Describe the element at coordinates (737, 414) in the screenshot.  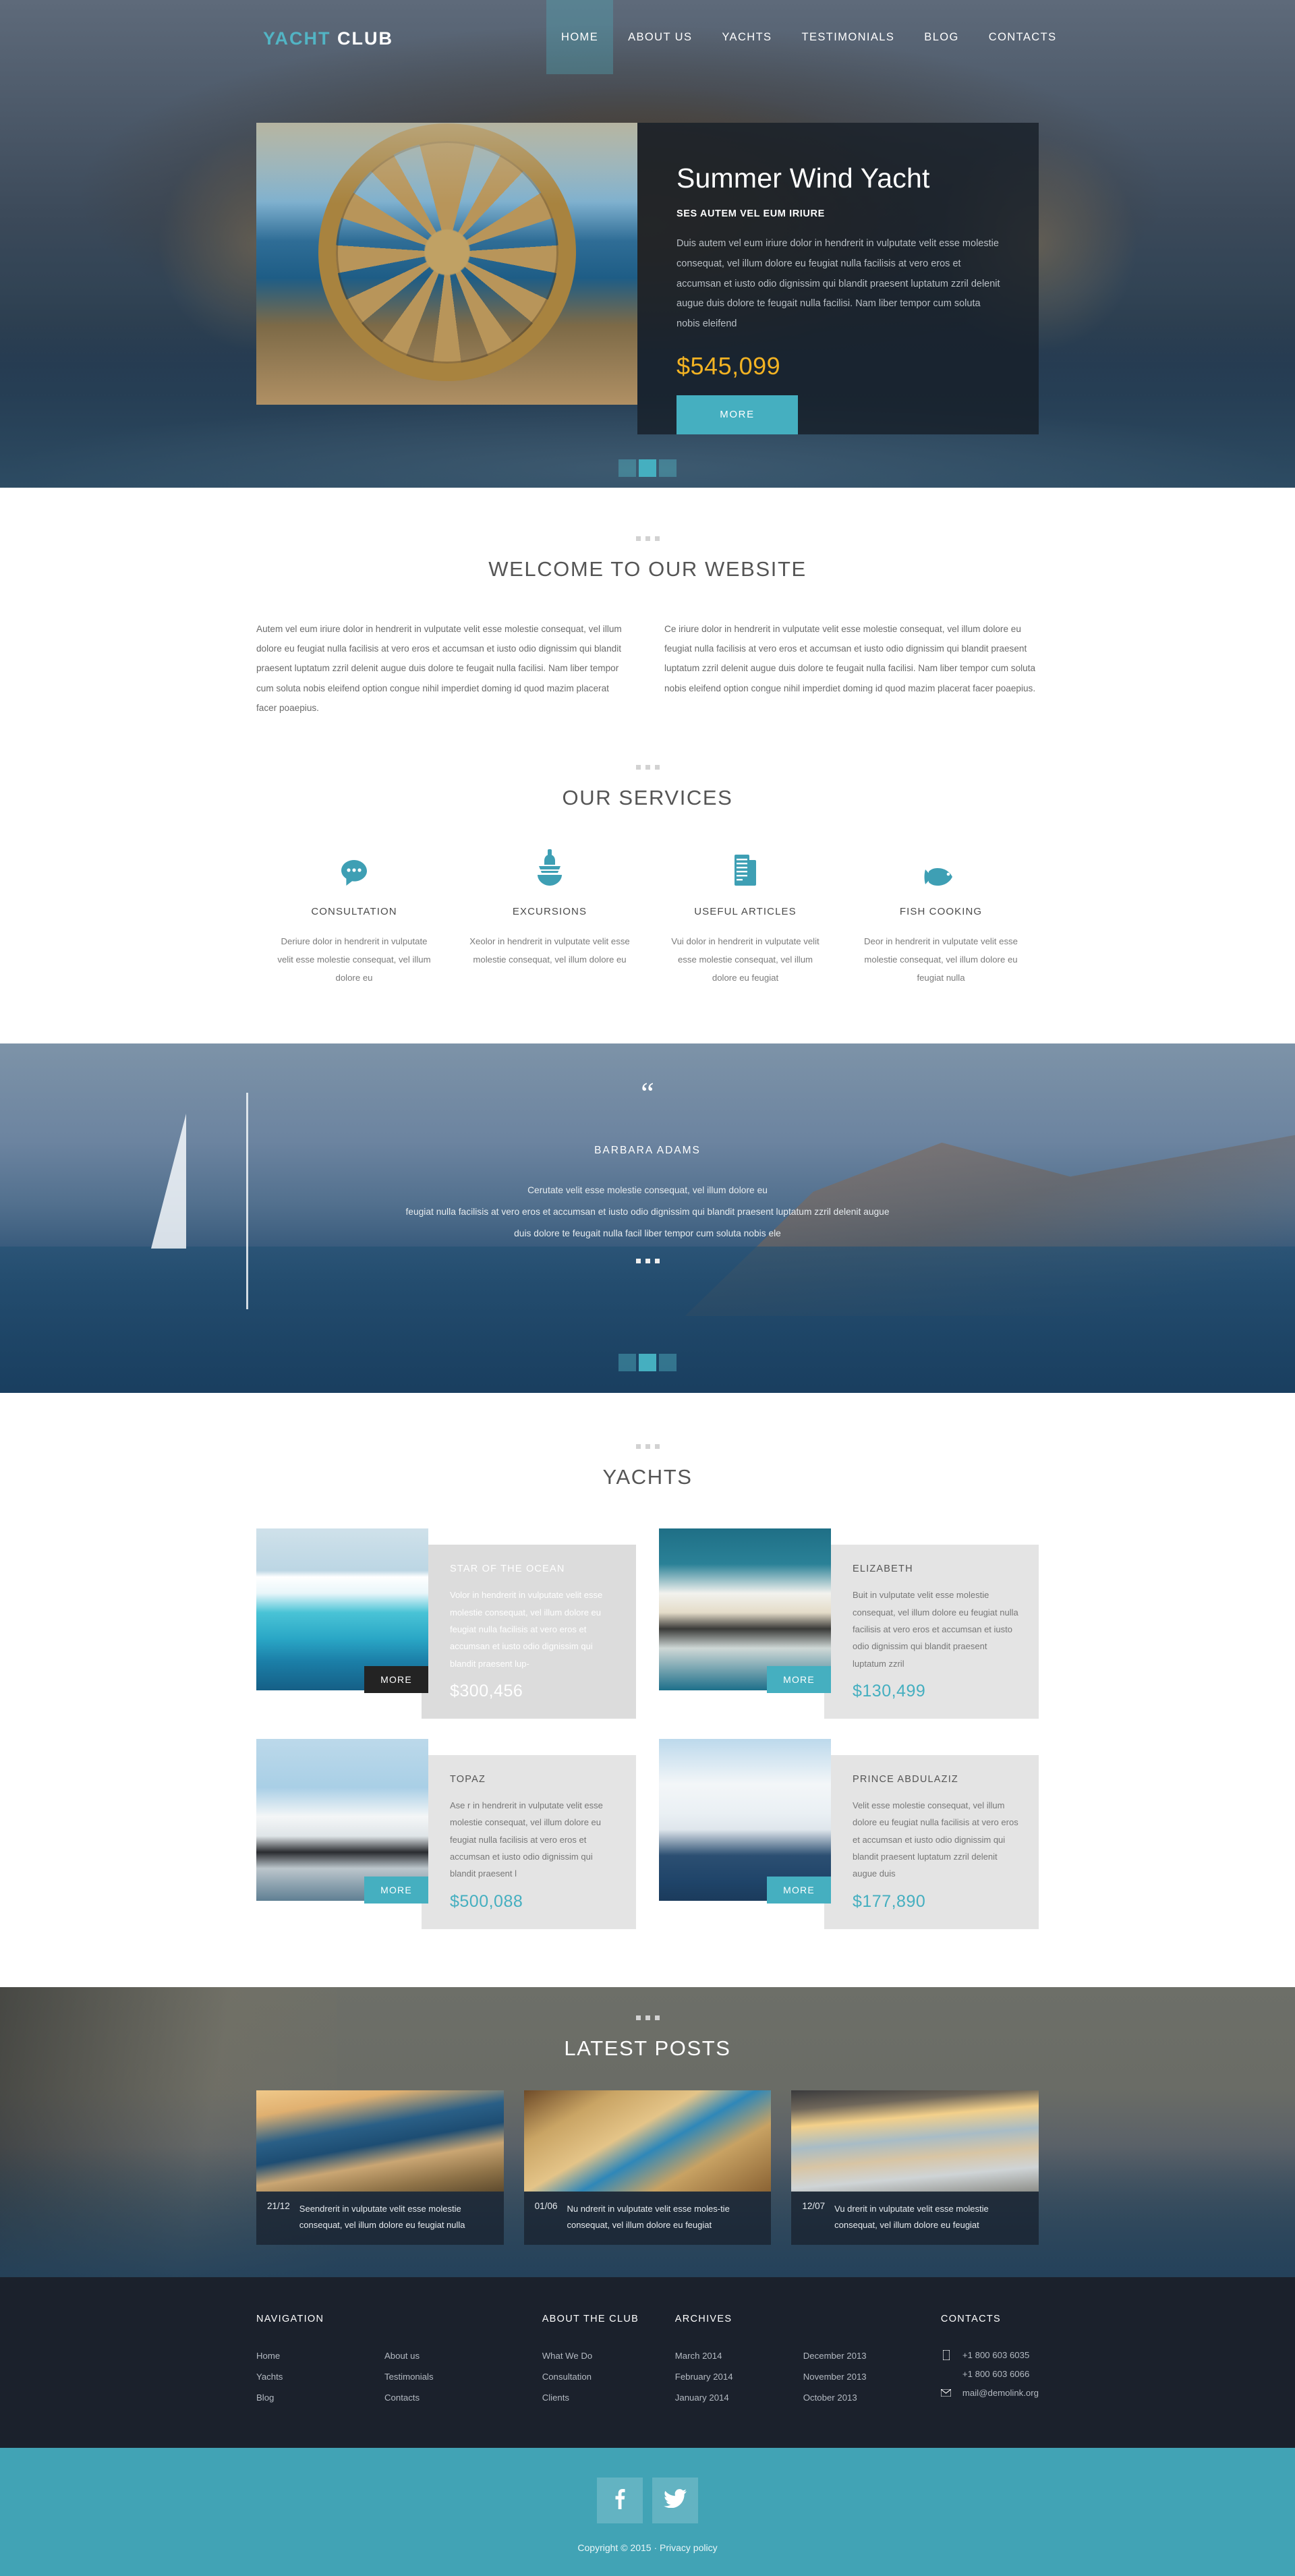
I see `hero-more-button: MORE` at that location.